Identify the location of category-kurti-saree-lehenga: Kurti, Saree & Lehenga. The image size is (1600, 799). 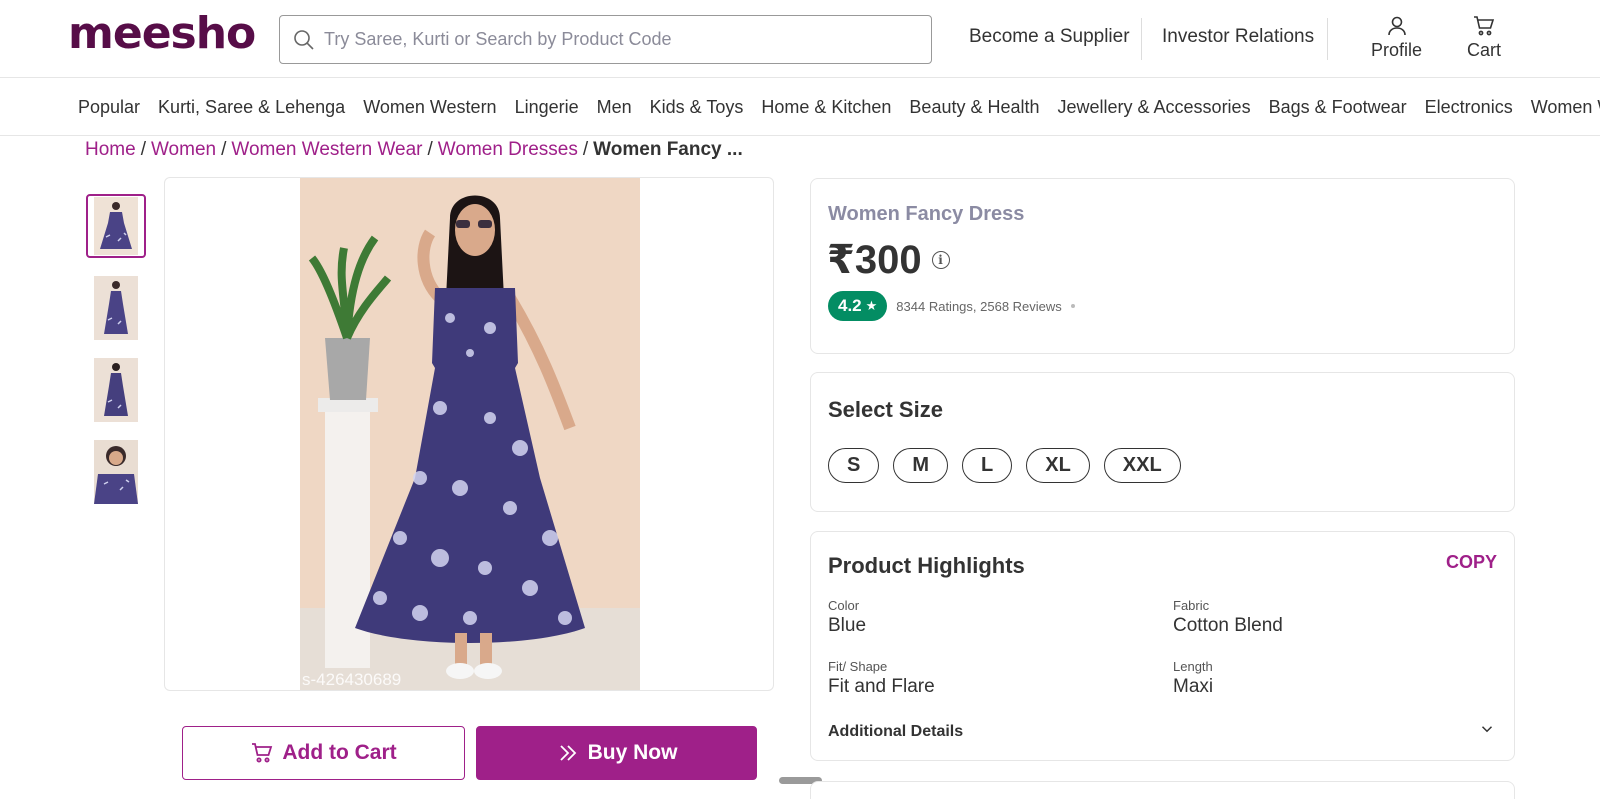
(251, 107).